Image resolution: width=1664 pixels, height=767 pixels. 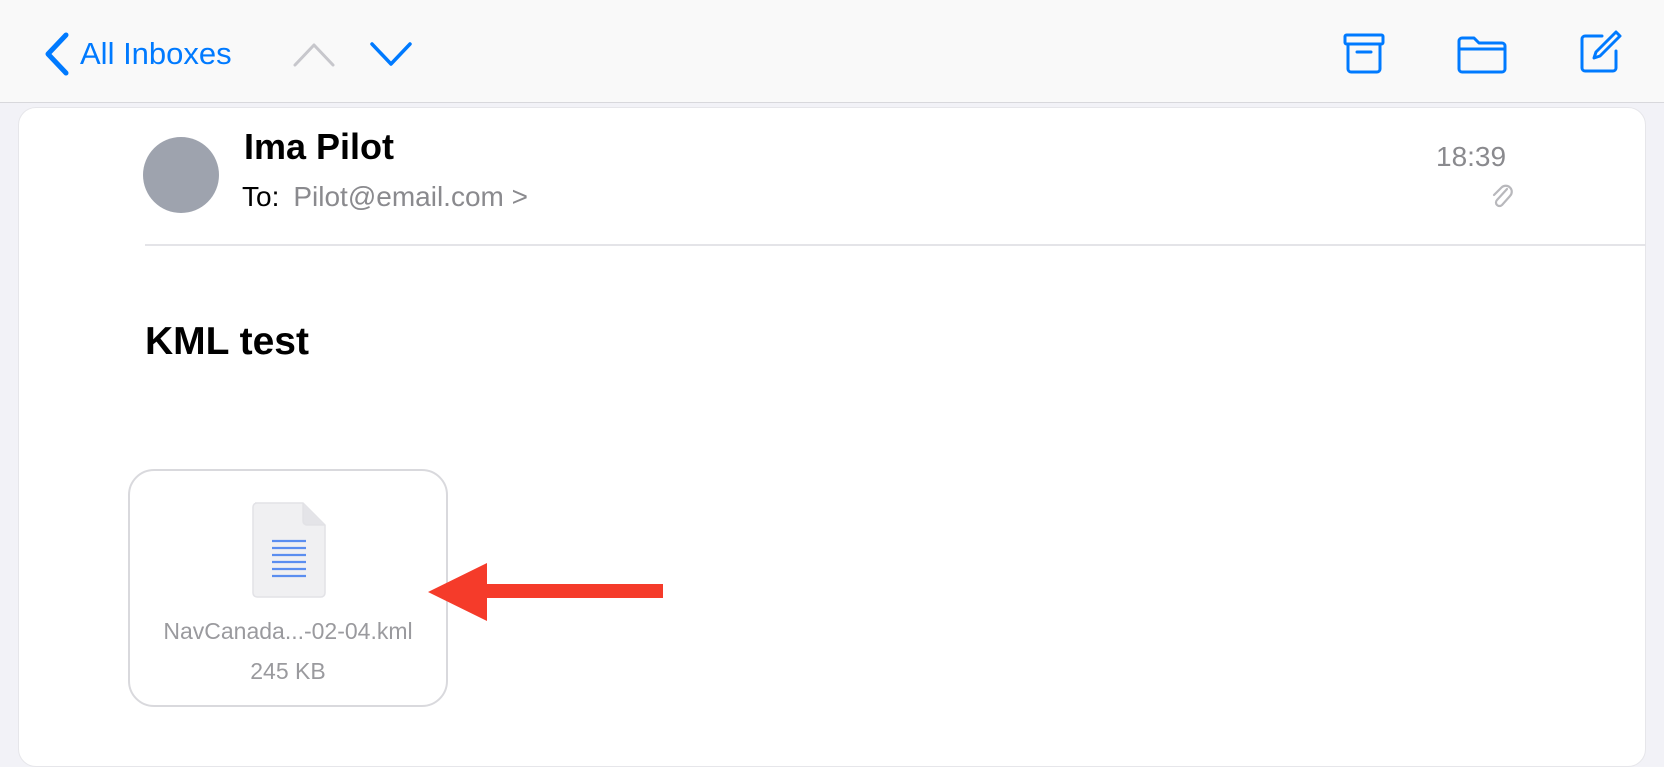 What do you see at coordinates (288, 631) in the screenshot?
I see `attachment-filename: NavCanada...-02-04.kml` at bounding box center [288, 631].